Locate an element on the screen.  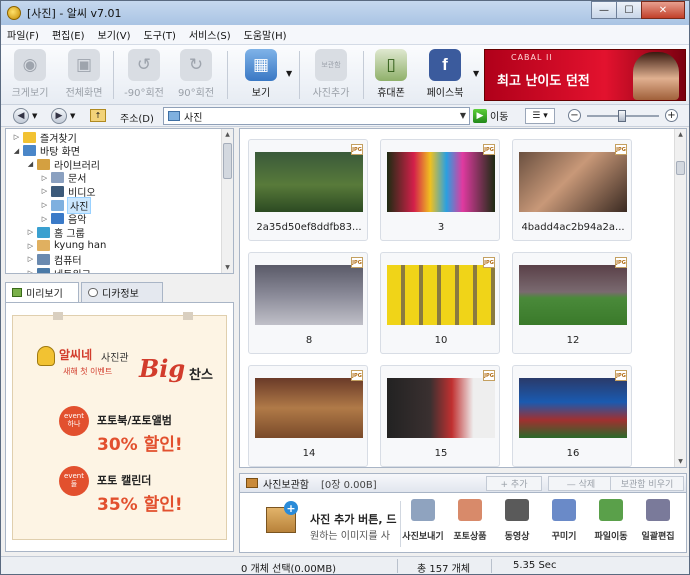
address-dropdown-icon: ▼ is located at coordinates (463, 115).